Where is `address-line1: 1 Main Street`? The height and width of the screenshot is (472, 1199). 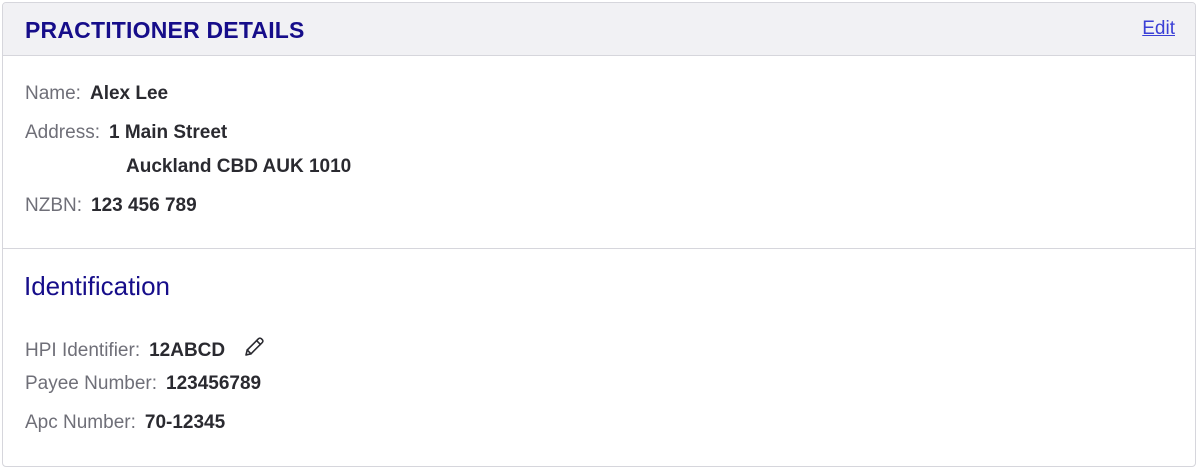 address-line1: 1 Main Street is located at coordinates (168, 132).